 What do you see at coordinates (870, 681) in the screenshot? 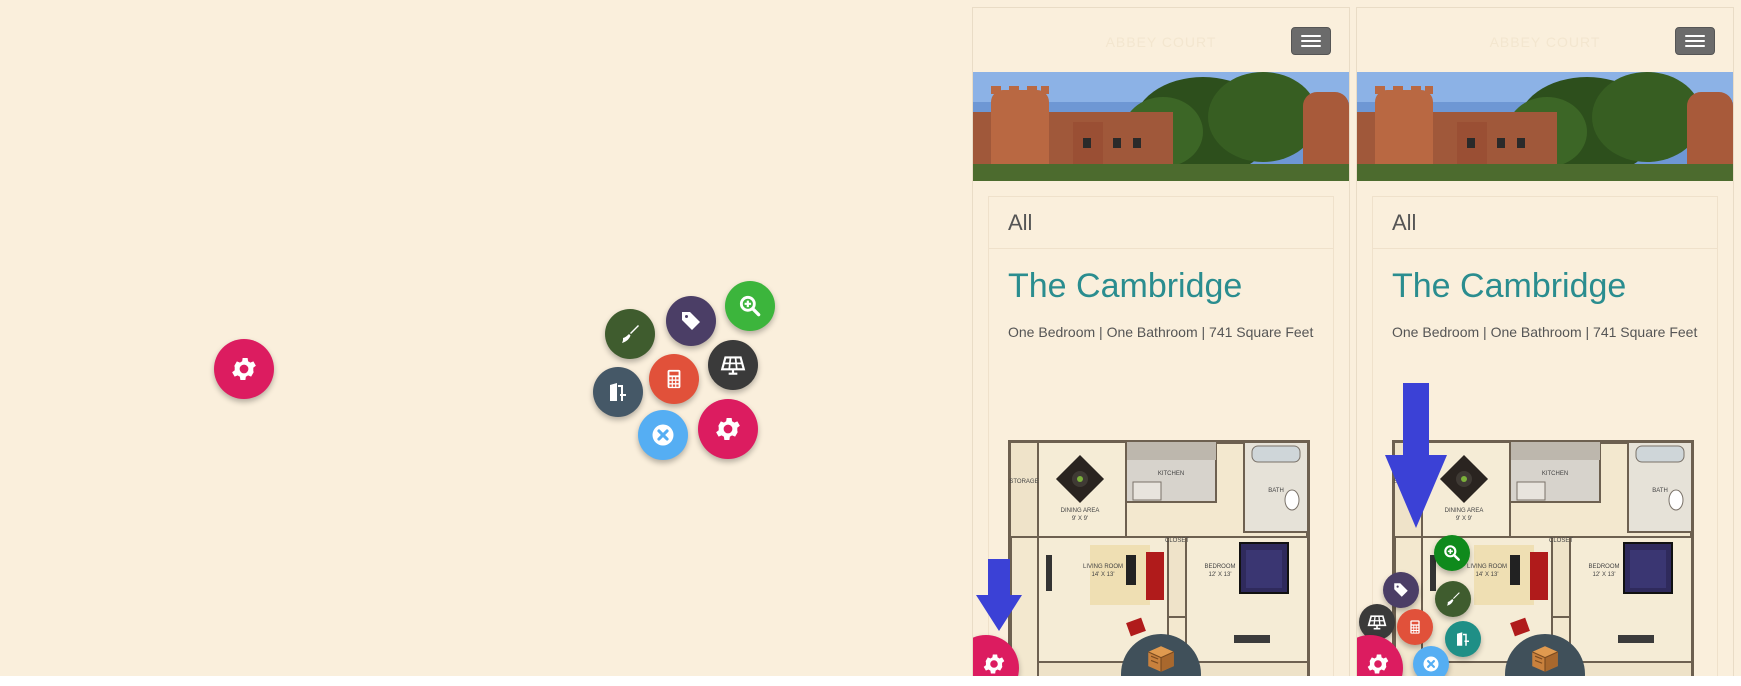
I see `page-bottom-strip` at bounding box center [870, 681].